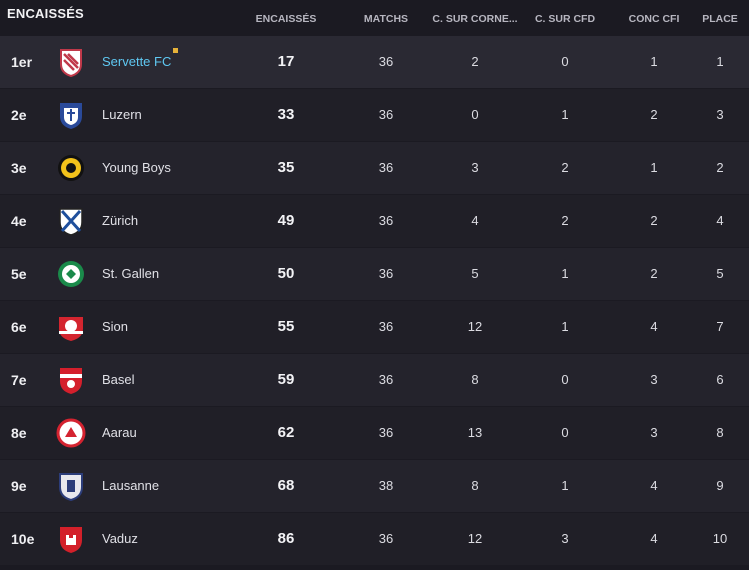 This screenshot has height=570, width=749. Describe the element at coordinates (22, 62) in the screenshot. I see `rank-label: 1er` at that location.